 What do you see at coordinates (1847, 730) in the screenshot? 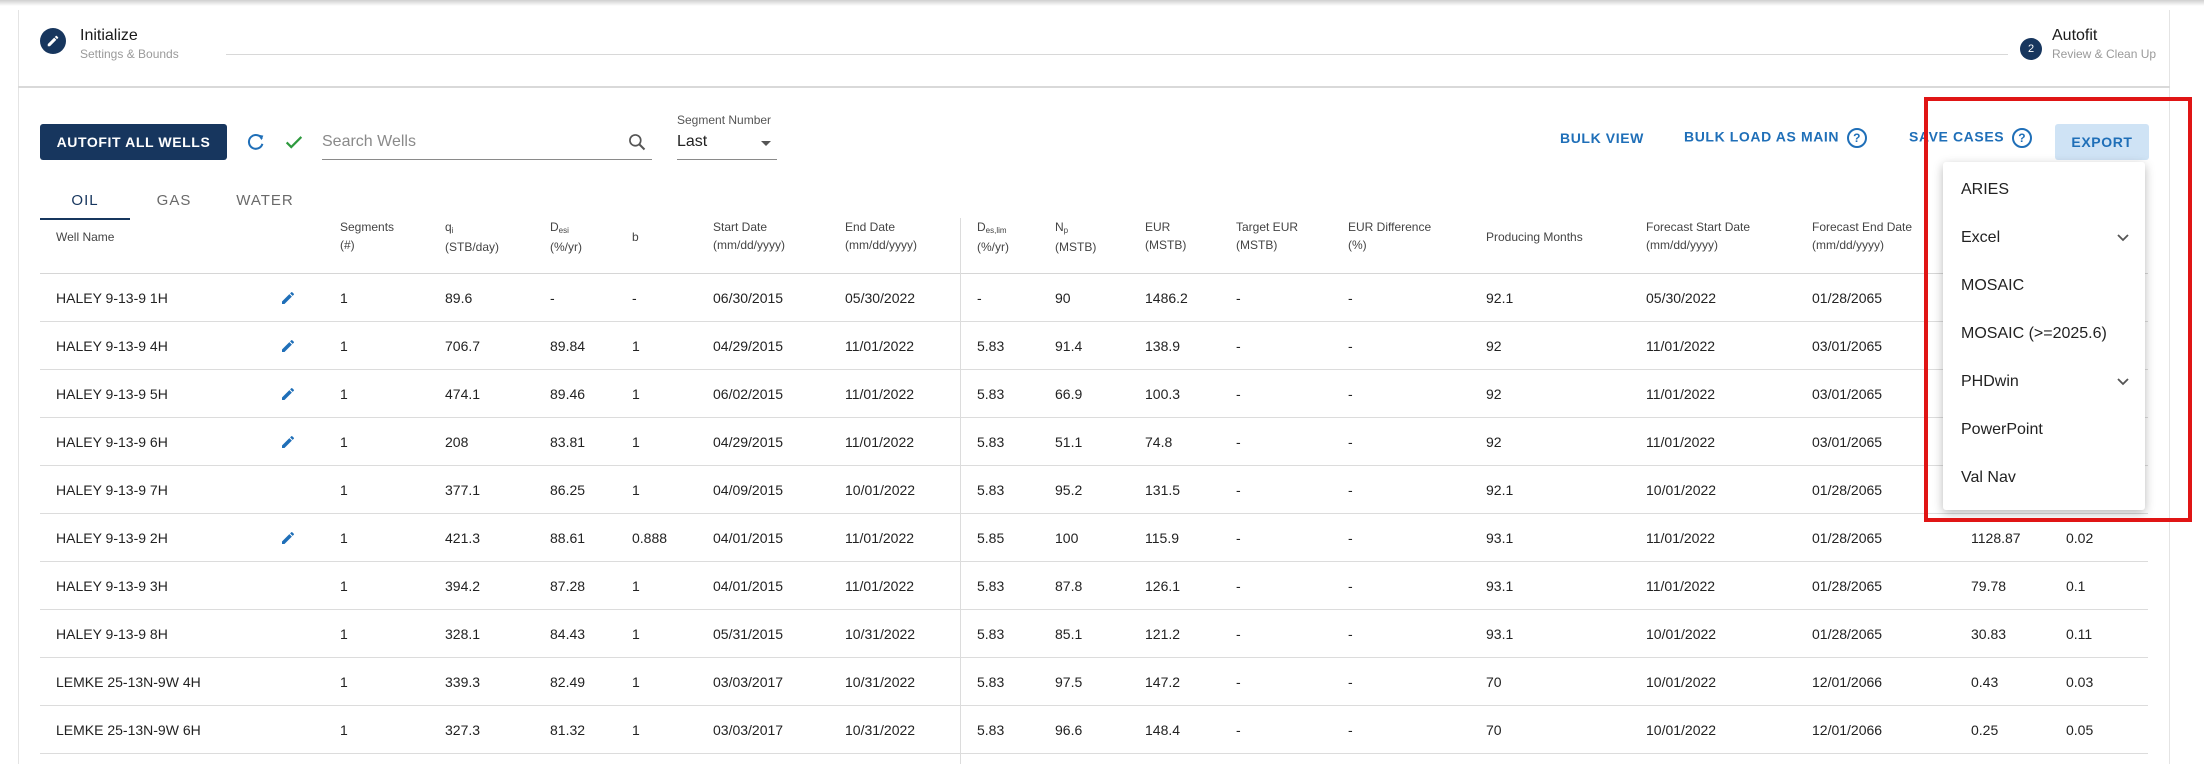
I see `cell-forecast-end: 12/01/2066` at bounding box center [1847, 730].